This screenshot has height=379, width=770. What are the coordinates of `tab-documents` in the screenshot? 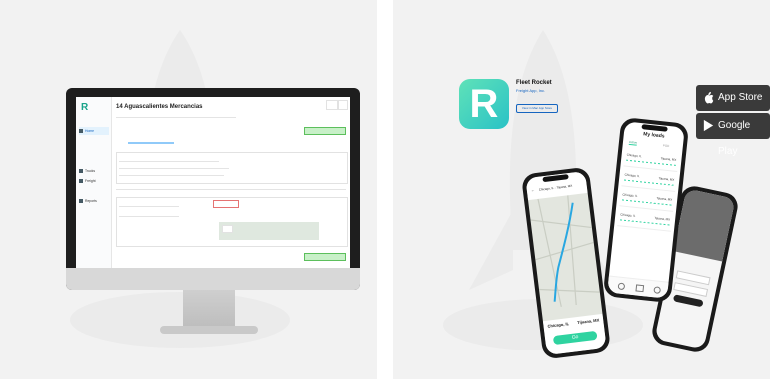 It's located at (162, 143).